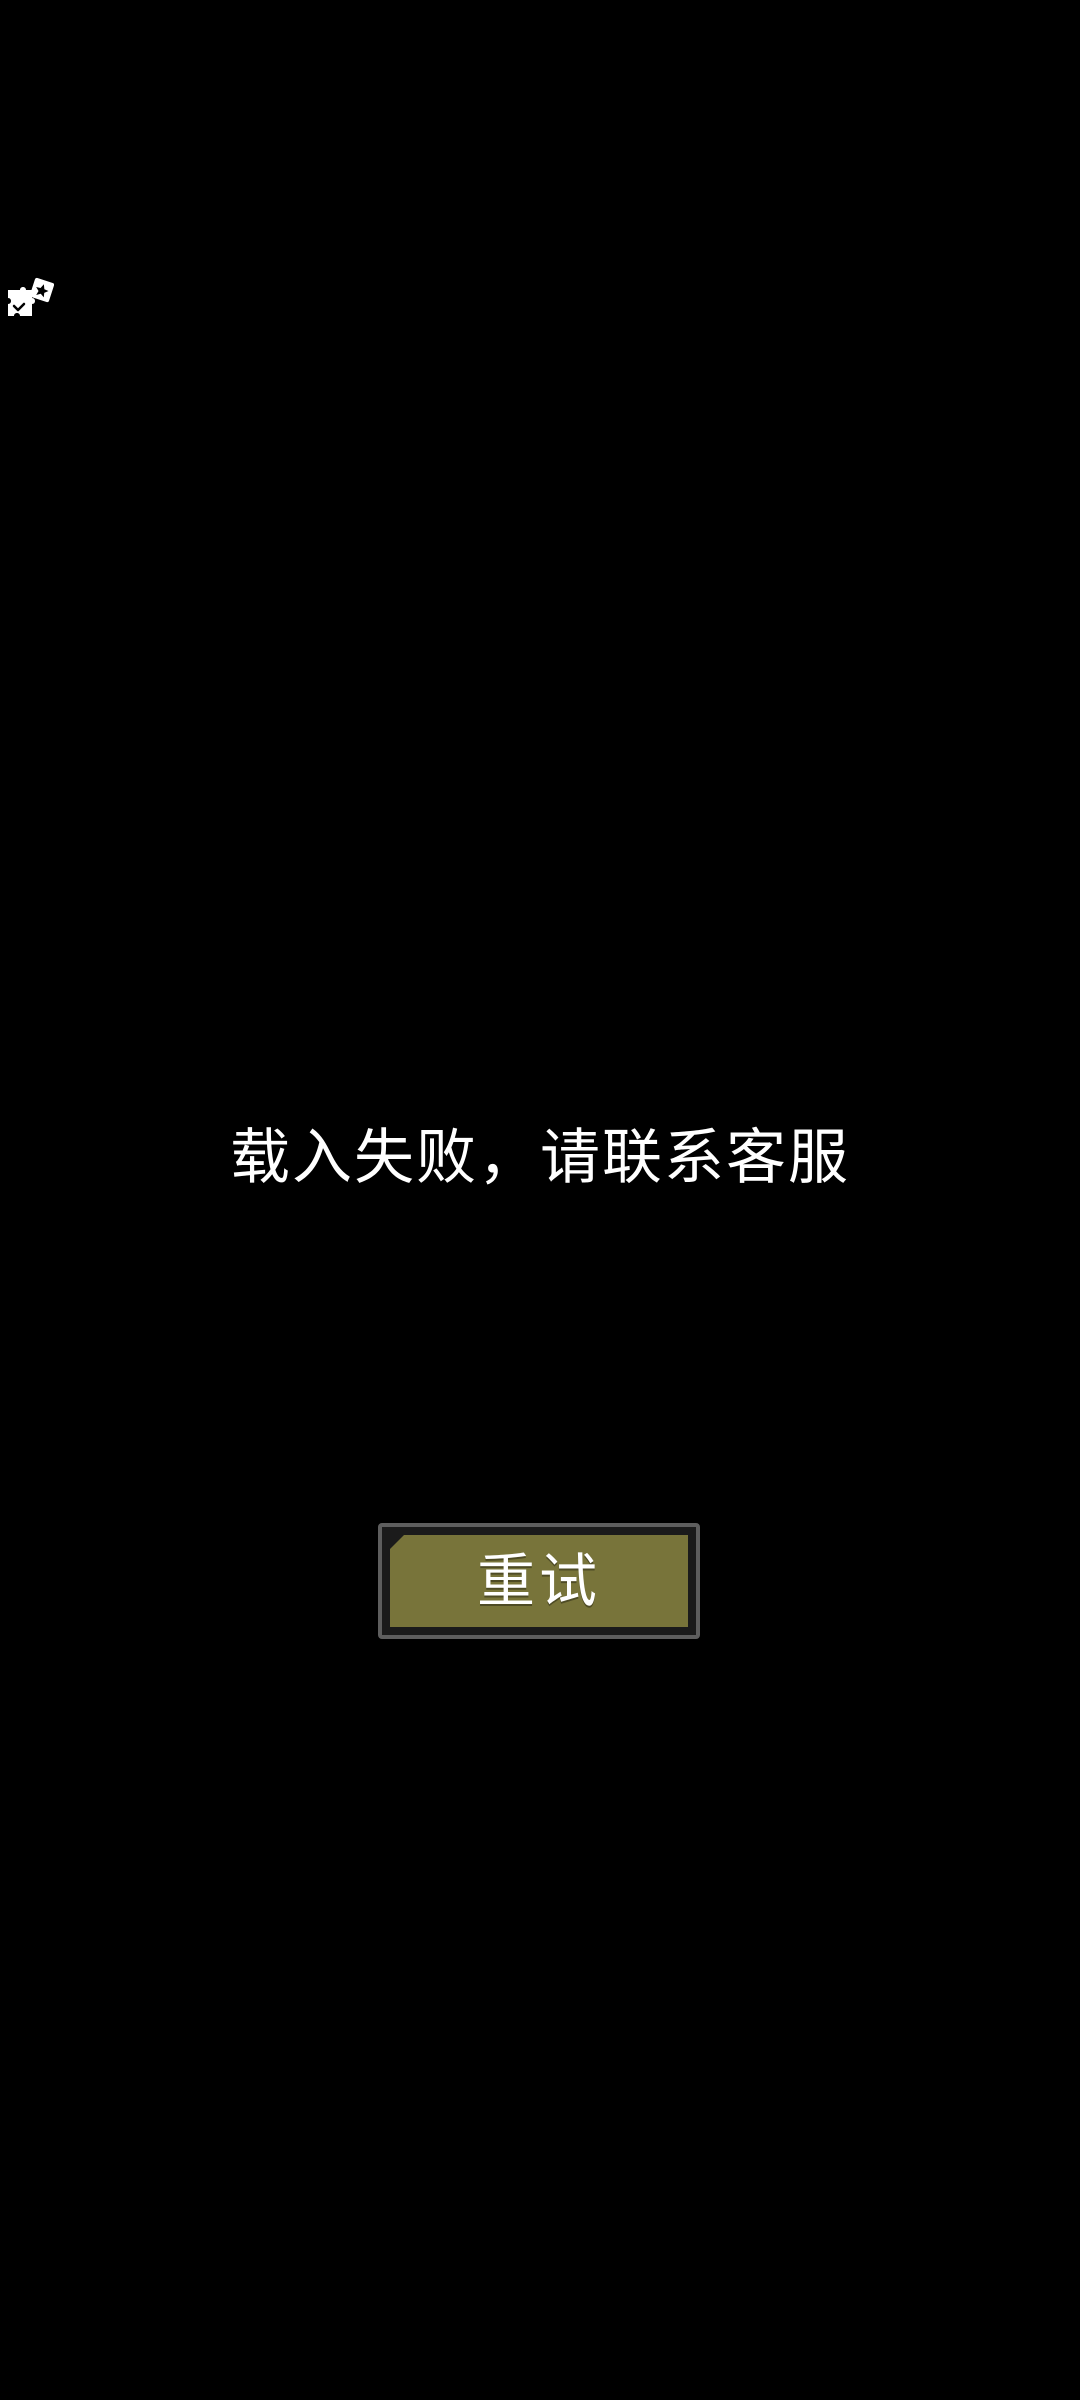 The height and width of the screenshot is (2400, 1080). I want to click on retry-button: 重试, so click(539, 1581).